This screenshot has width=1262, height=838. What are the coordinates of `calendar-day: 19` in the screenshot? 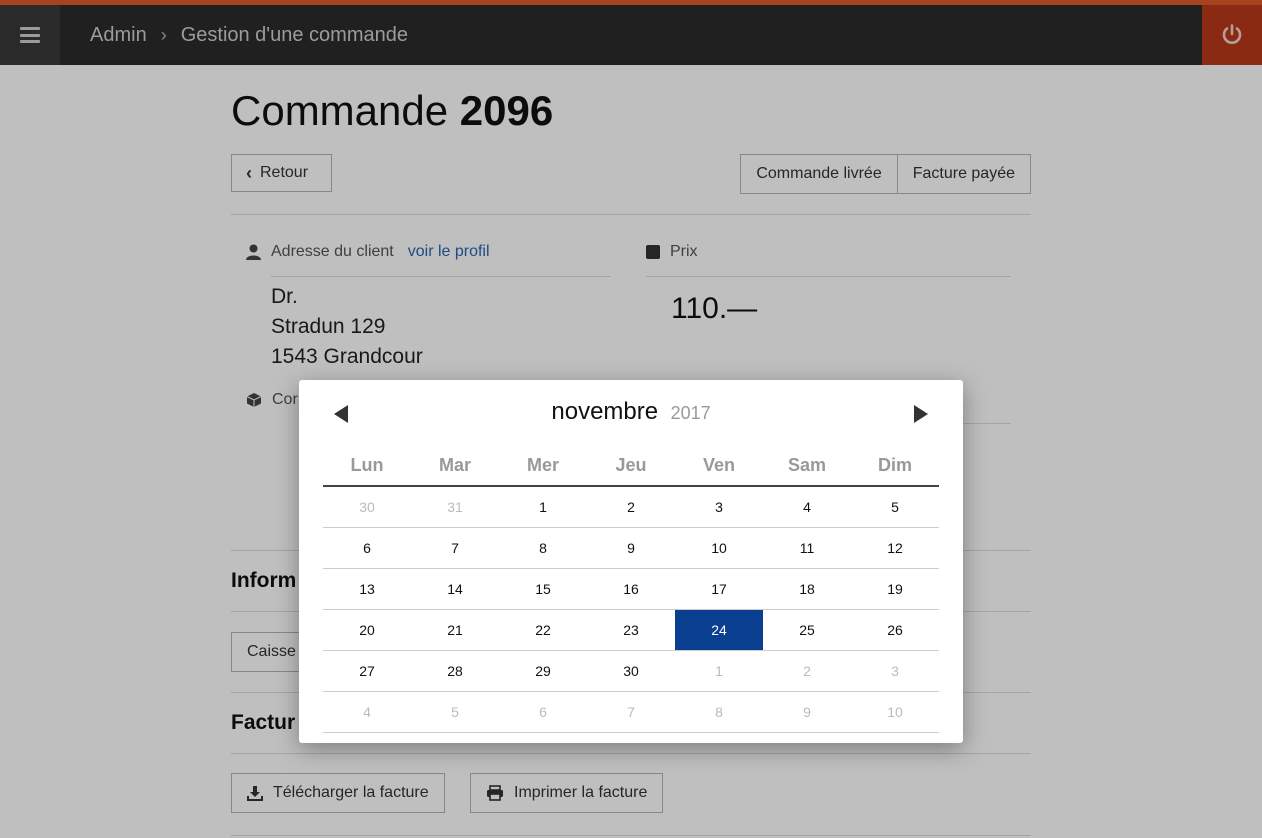 It's located at (895, 589).